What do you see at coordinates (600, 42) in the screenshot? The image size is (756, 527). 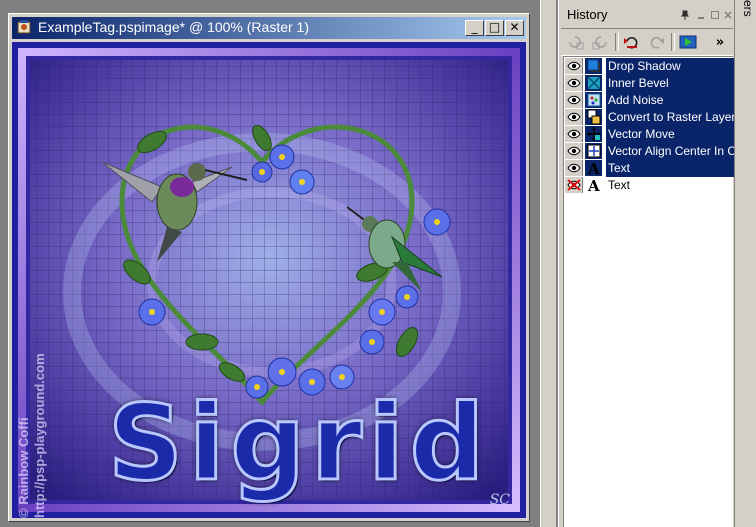 I see `redo-selective-icon` at bounding box center [600, 42].